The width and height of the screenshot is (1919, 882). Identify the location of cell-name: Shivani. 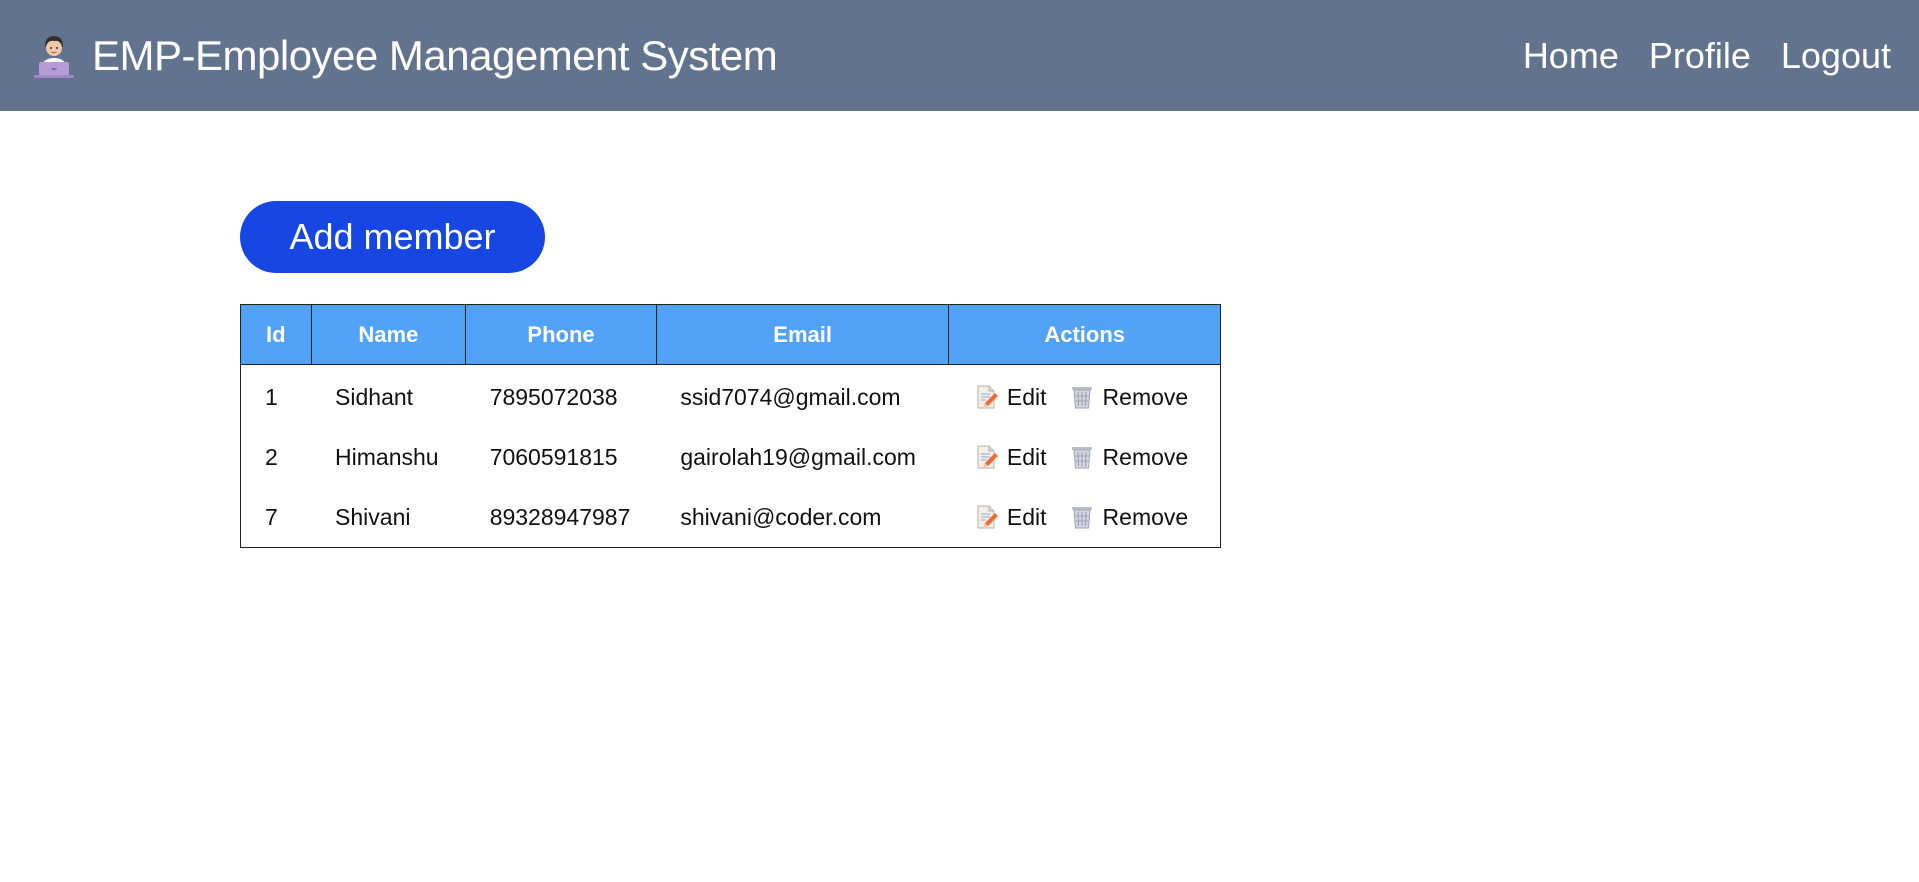
(373, 516).